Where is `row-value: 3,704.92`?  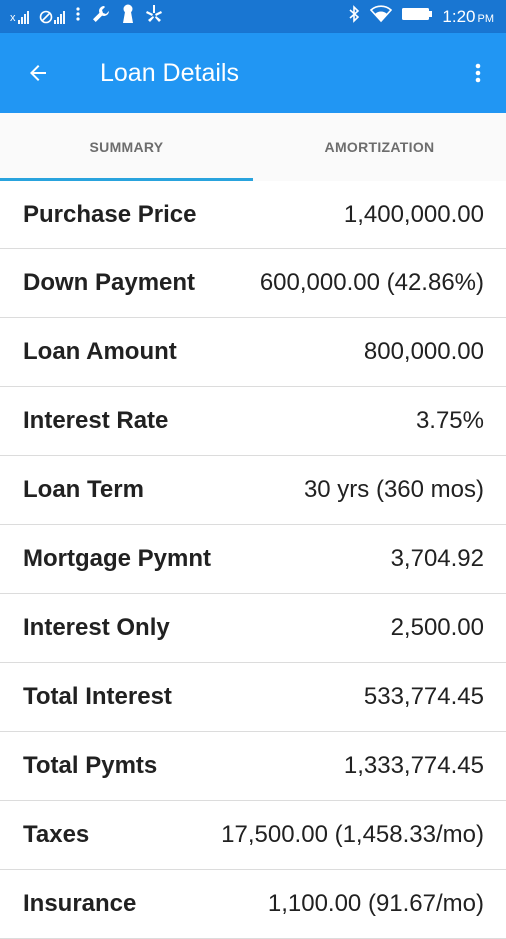
row-value: 3,704.92 is located at coordinates (437, 558).